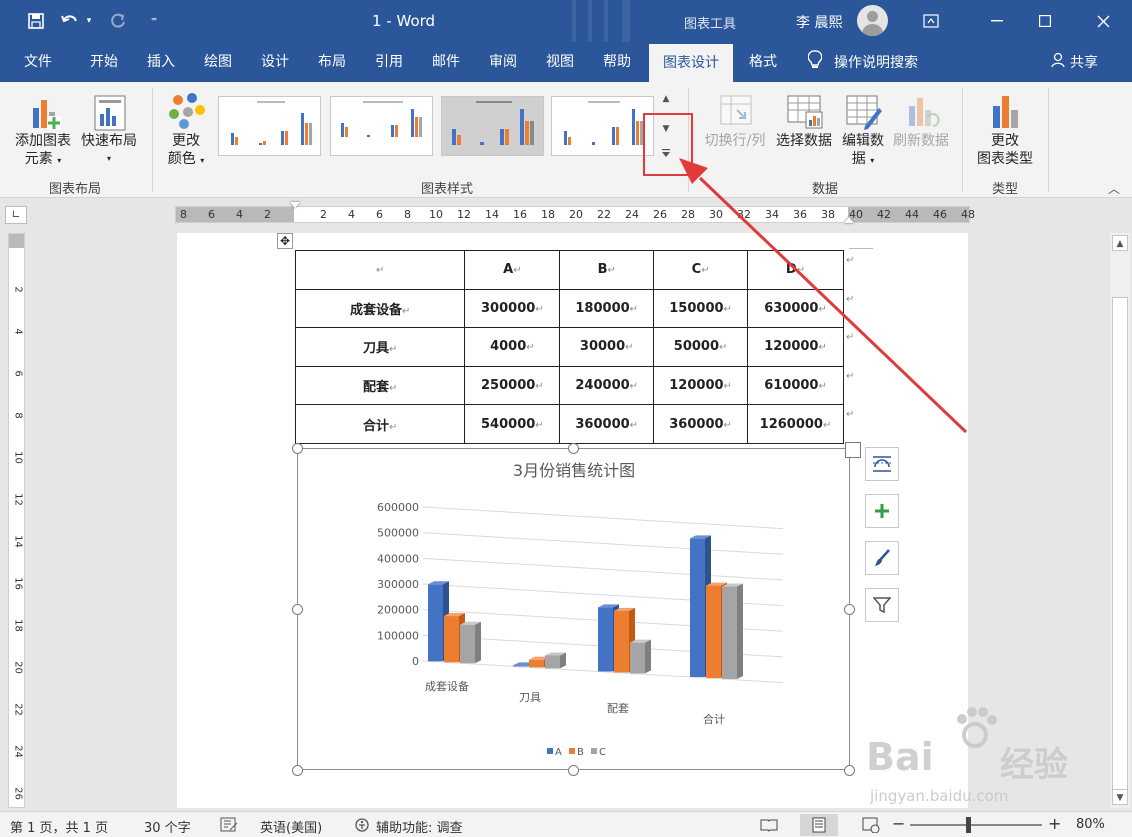 The image size is (1132, 837). What do you see at coordinates (769, 827) in the screenshot?
I see `read-mode-icon` at bounding box center [769, 827].